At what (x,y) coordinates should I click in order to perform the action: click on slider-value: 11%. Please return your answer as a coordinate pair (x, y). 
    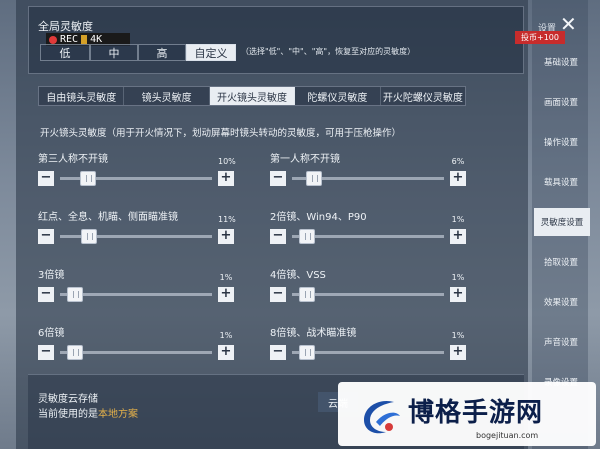
    Looking at the image, I should click on (227, 219).